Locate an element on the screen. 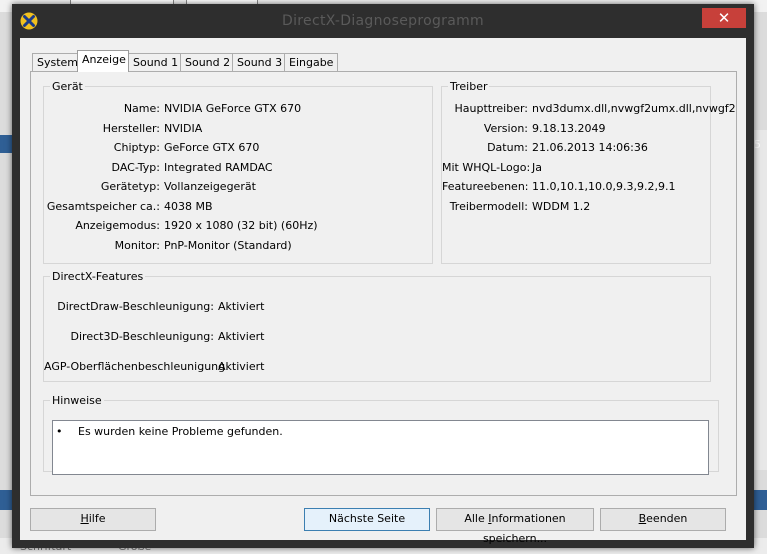 This screenshot has height=554, width=767. device-value: 1920 x 1080 (32 bit) (60Hz) is located at coordinates (241, 225).